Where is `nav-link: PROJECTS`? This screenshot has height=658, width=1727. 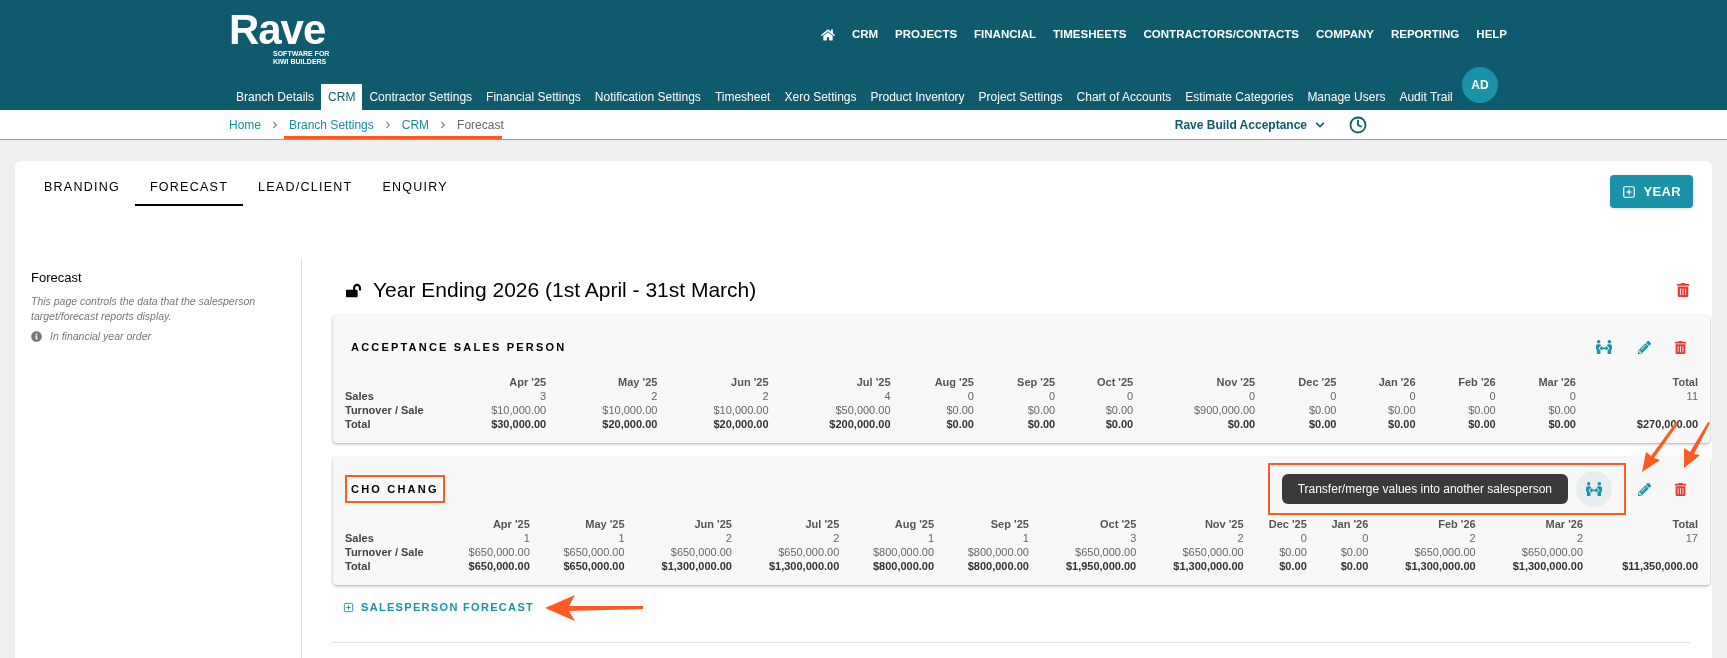
nav-link: PROJECTS is located at coordinates (926, 35).